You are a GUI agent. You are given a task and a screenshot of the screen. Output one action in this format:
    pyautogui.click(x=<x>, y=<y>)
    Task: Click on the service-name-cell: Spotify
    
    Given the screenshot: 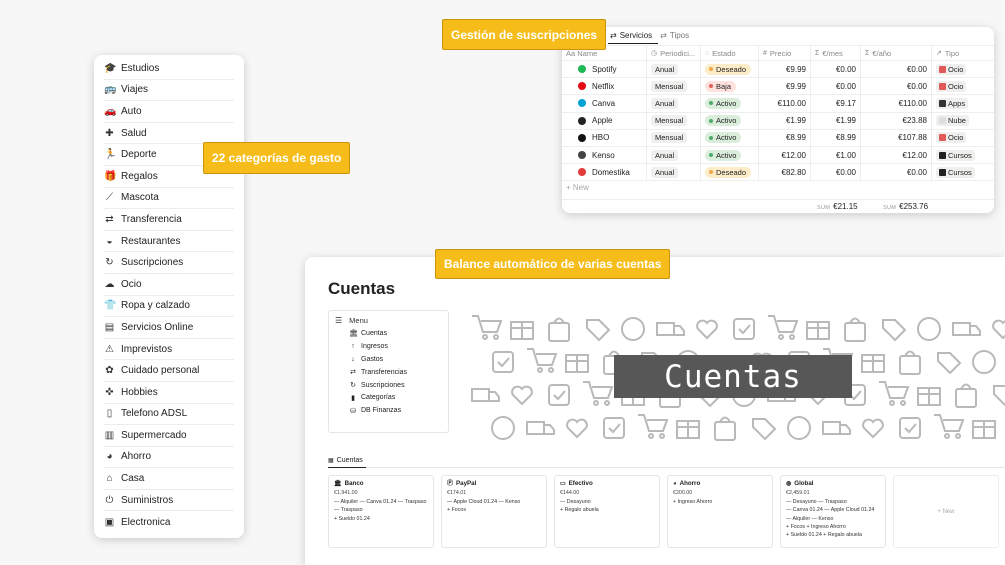 What is the action you would take?
    pyautogui.click(x=604, y=69)
    